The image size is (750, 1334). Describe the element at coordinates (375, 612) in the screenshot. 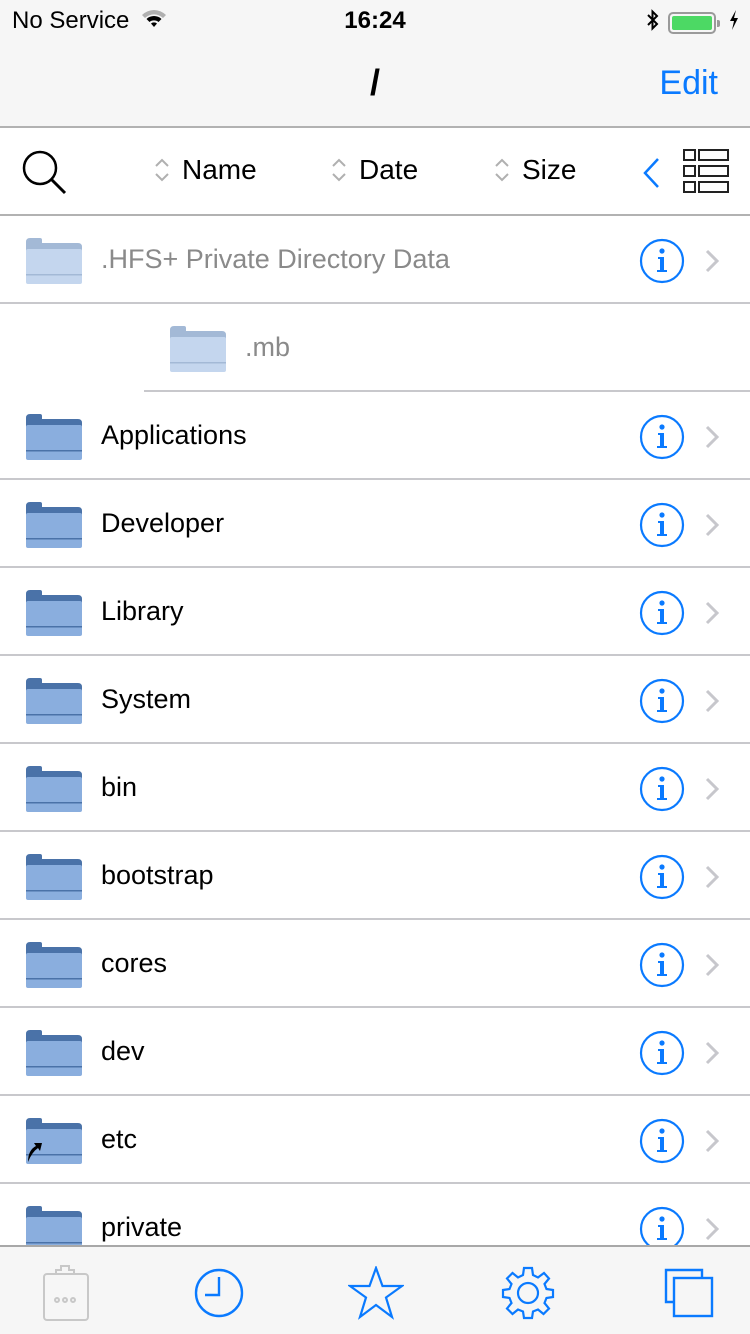

I see `file-row: Library` at that location.